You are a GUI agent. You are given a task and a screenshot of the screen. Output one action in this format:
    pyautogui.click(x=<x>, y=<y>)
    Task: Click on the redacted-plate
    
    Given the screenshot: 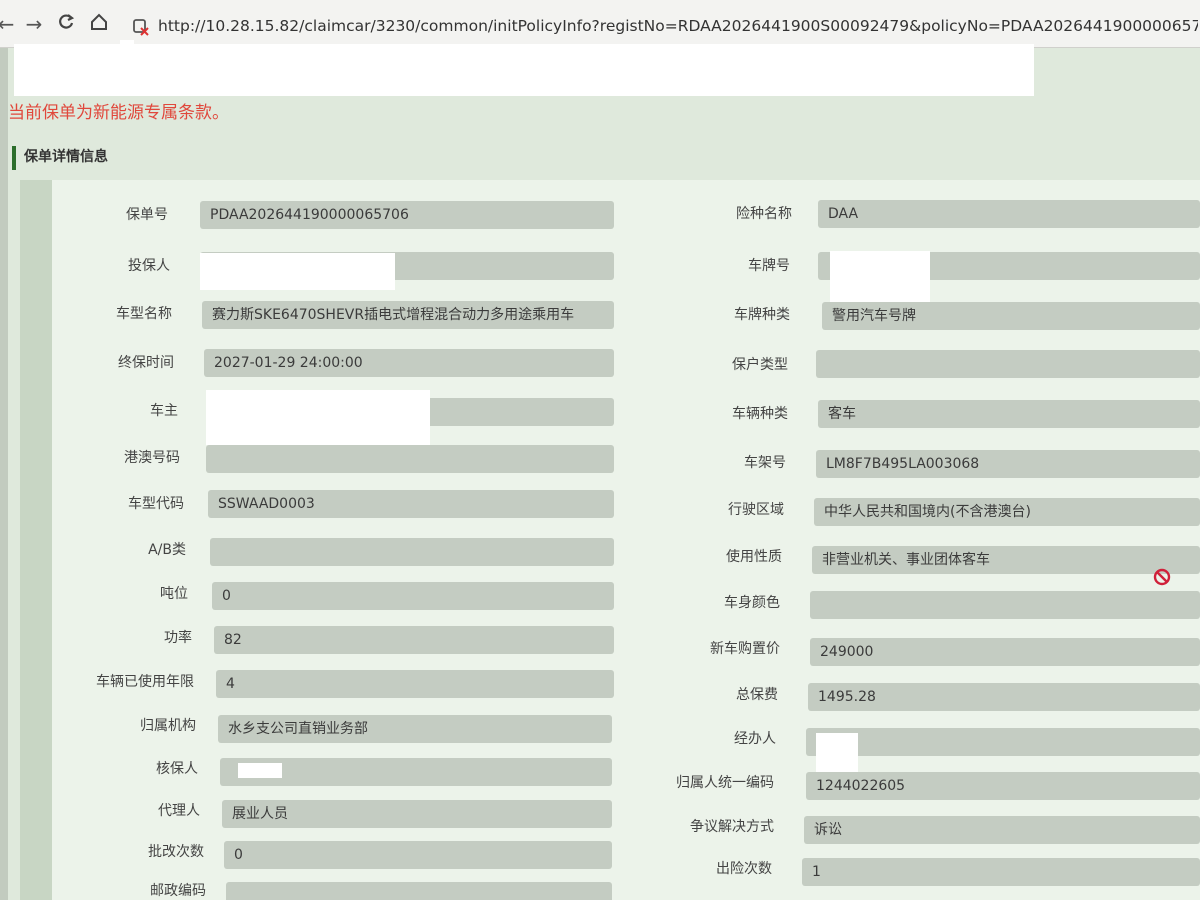 What is the action you would take?
    pyautogui.click(x=880, y=277)
    